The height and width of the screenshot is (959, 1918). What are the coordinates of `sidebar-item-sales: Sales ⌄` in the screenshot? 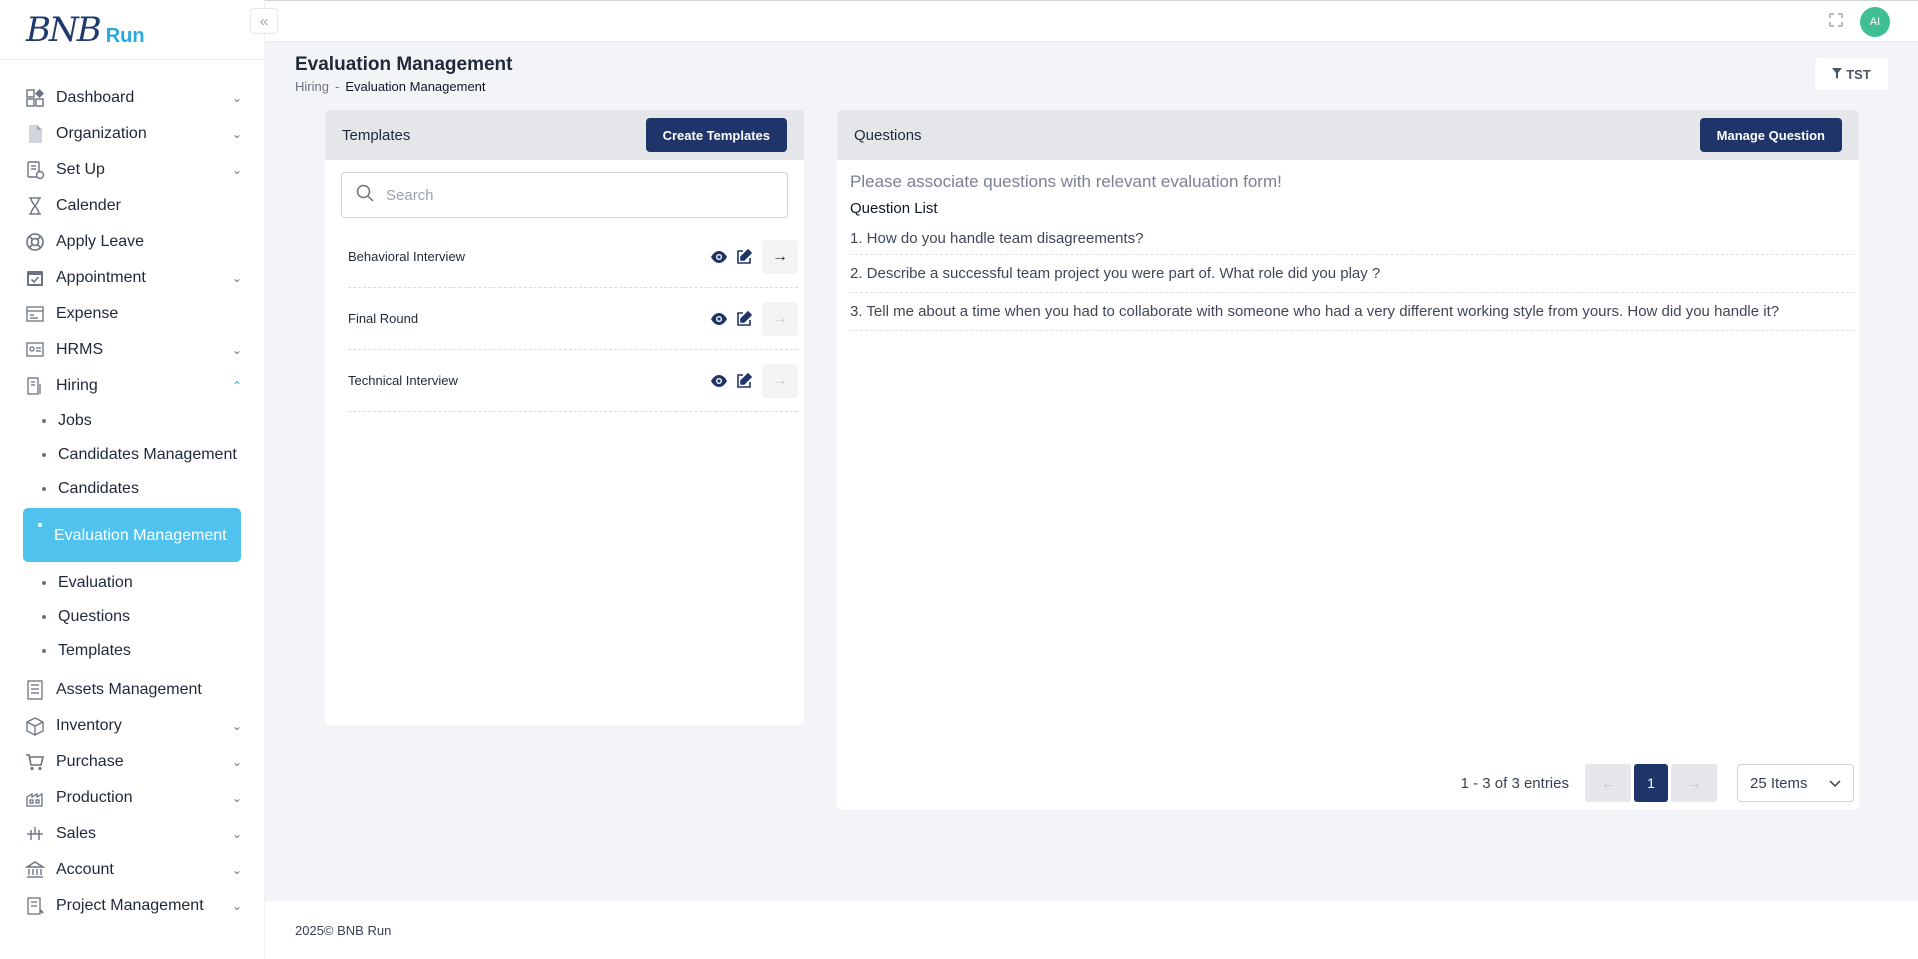 It's located at (132, 834).